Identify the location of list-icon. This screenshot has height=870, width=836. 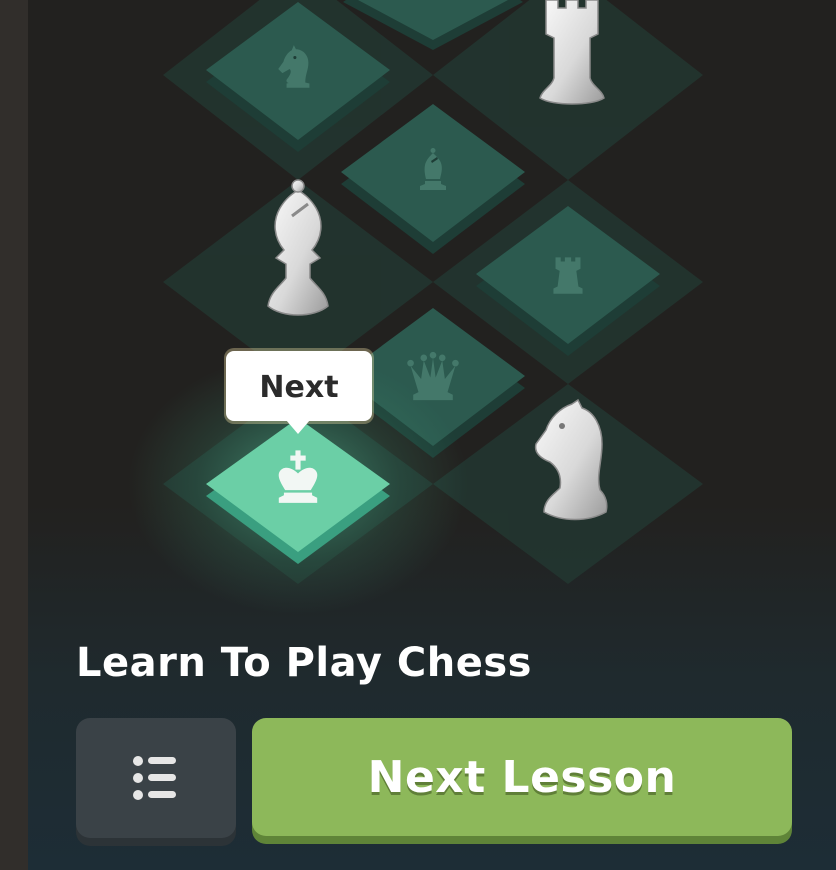
(154, 778).